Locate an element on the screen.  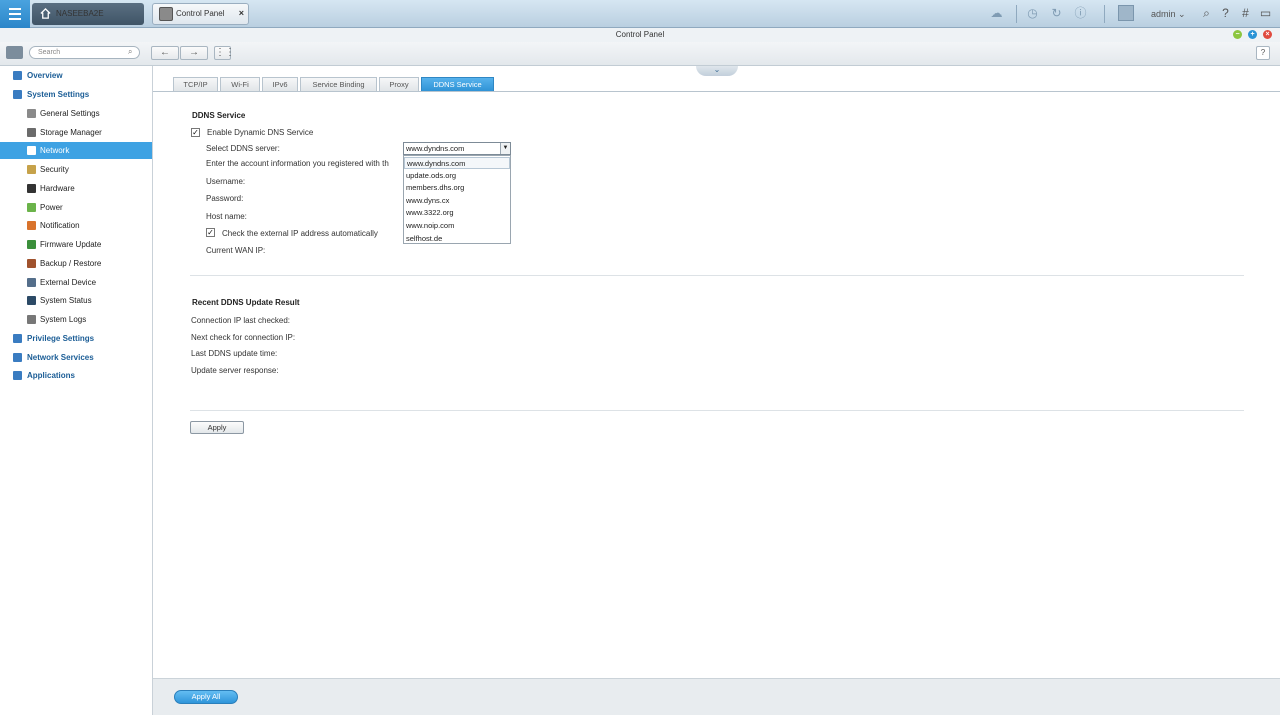
enable-ddns-label: Enable Dynamic DNS Service is located at coordinates (260, 132).